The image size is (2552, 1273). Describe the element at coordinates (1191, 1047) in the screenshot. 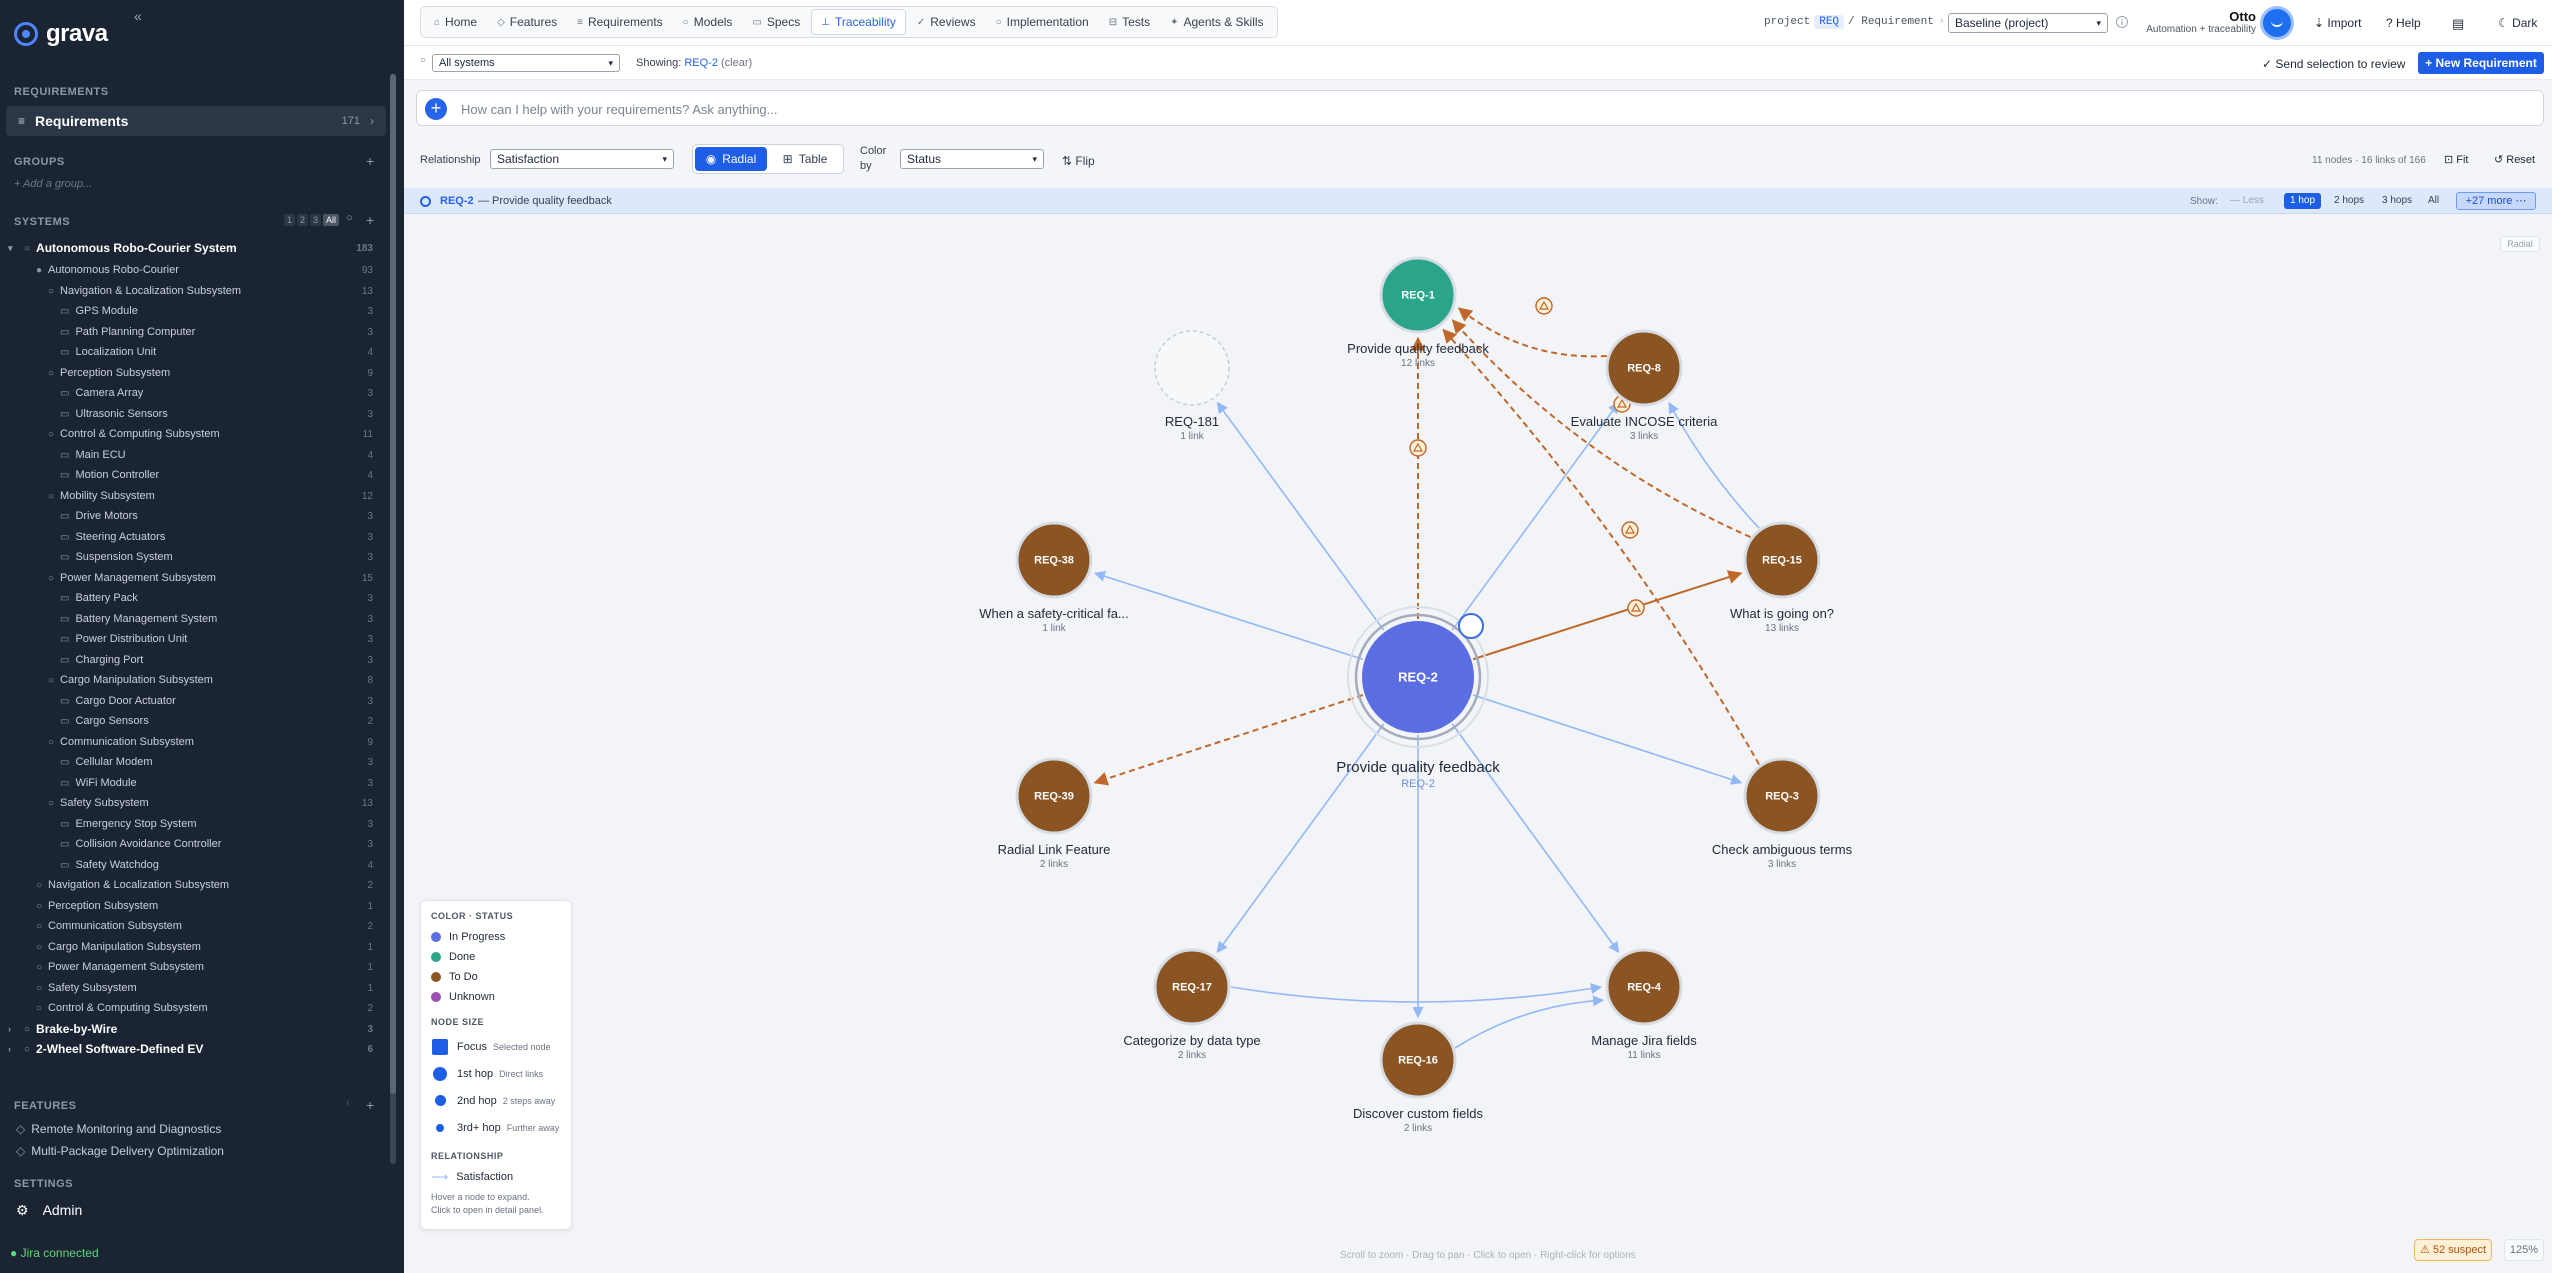

I see `node-label: Categorize by data type 2 links` at that location.